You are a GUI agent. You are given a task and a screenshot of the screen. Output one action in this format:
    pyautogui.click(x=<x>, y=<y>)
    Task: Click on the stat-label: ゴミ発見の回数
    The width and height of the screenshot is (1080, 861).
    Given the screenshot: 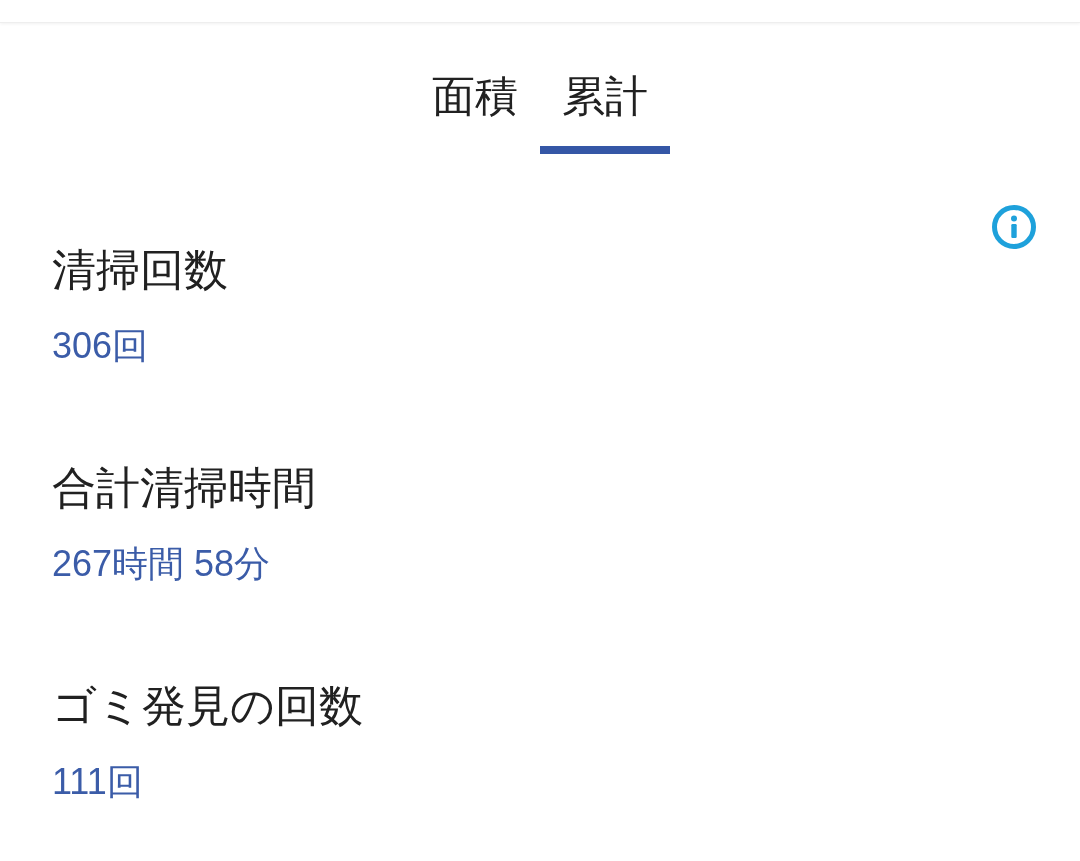 What is the action you would take?
    pyautogui.click(x=207, y=706)
    